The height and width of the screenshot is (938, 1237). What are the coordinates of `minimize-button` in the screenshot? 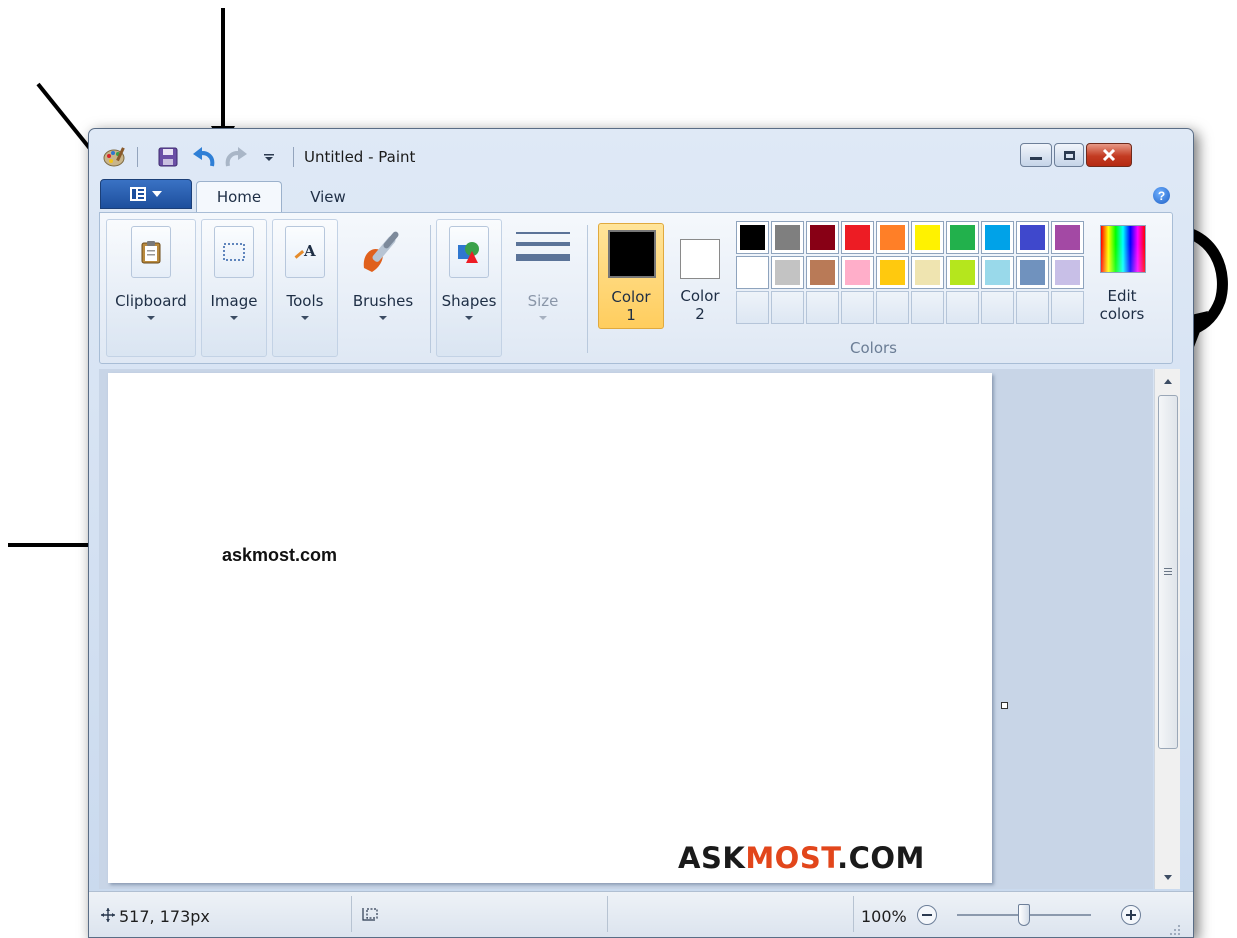 It's located at (1036, 155).